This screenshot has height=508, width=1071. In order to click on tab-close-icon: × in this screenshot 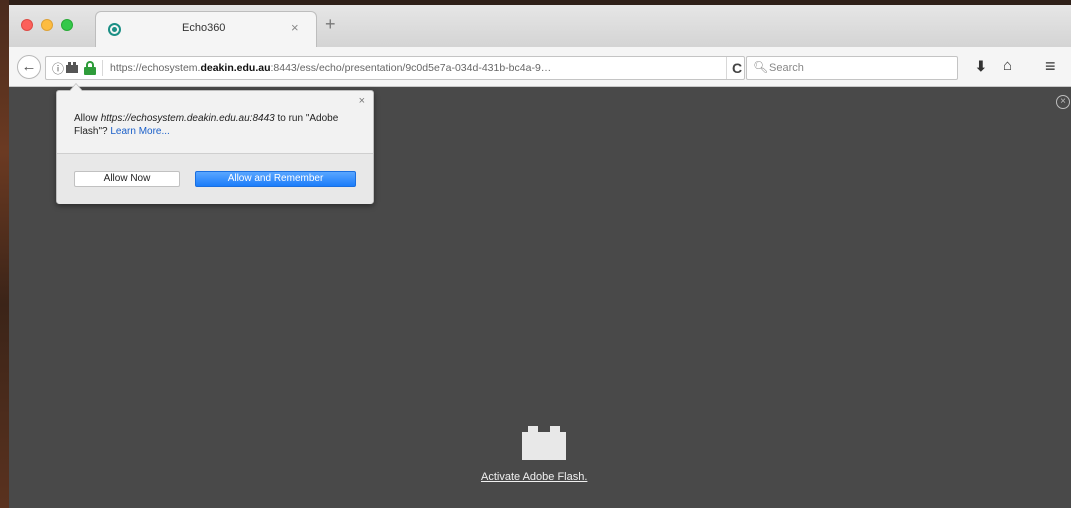, I will do `click(295, 27)`.